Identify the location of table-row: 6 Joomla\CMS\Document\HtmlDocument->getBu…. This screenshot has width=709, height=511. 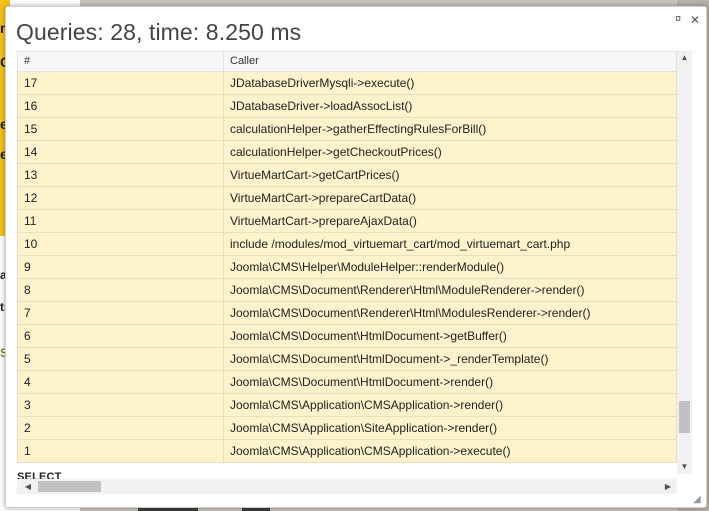
(347, 336).